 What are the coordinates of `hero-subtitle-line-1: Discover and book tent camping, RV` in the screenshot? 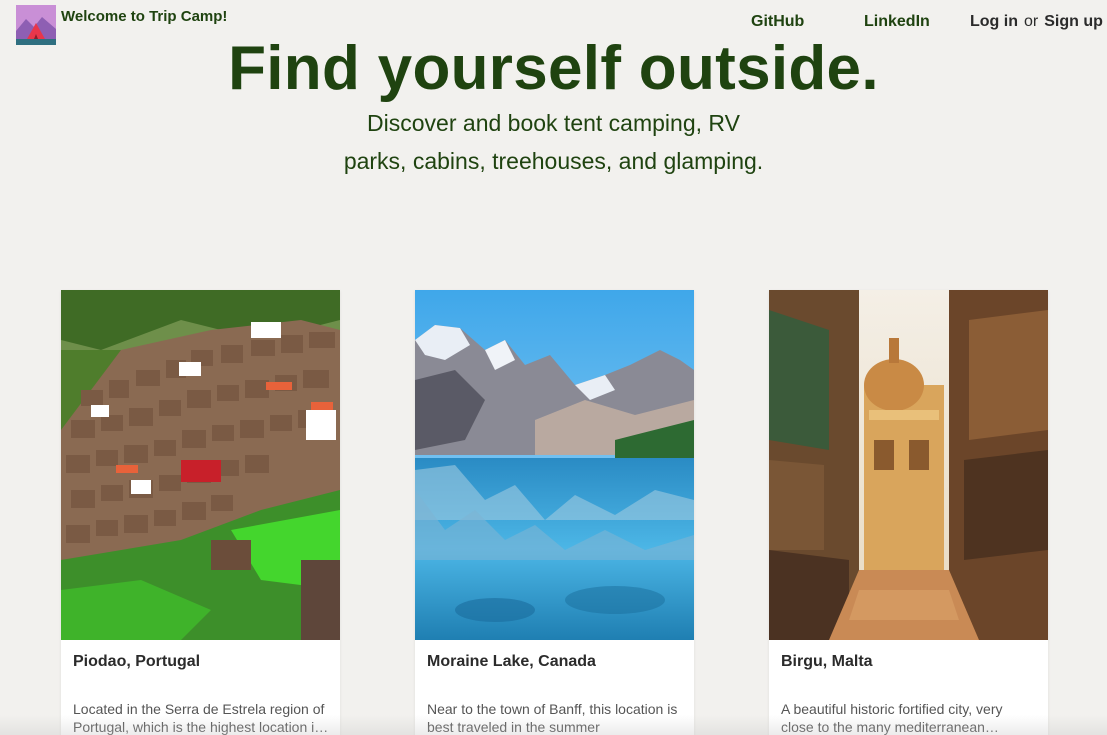 It's located at (553, 123).